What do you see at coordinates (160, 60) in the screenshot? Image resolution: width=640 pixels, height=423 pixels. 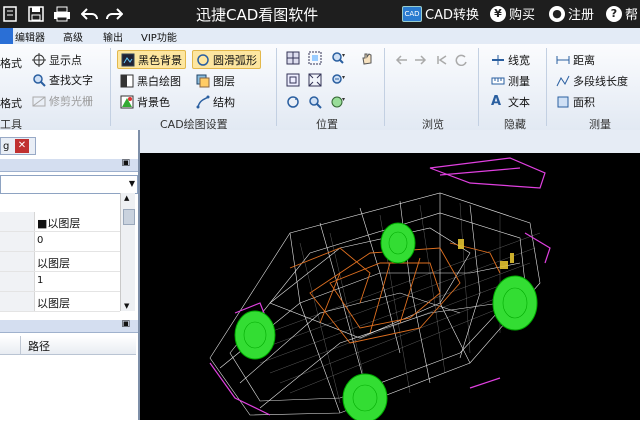 I see `black-background-label: 黑色背景` at bounding box center [160, 60].